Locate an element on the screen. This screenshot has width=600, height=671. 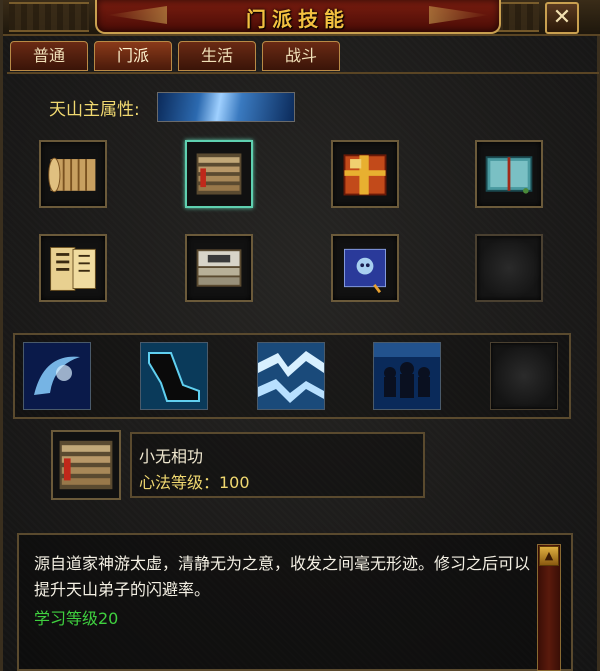
kick-skill-icon is located at coordinates (174, 376).